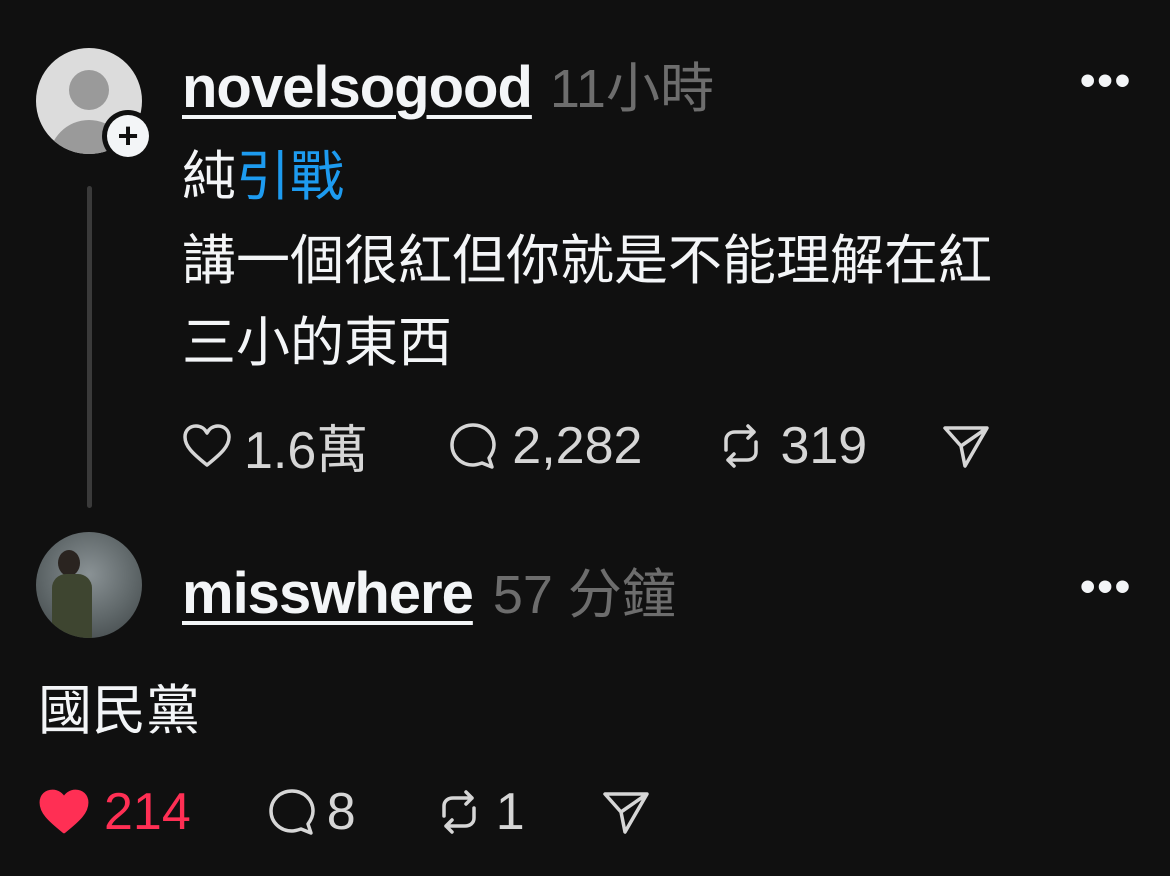 Image resolution: width=1170 pixels, height=876 pixels. I want to click on like-button: 214, so click(114, 812).